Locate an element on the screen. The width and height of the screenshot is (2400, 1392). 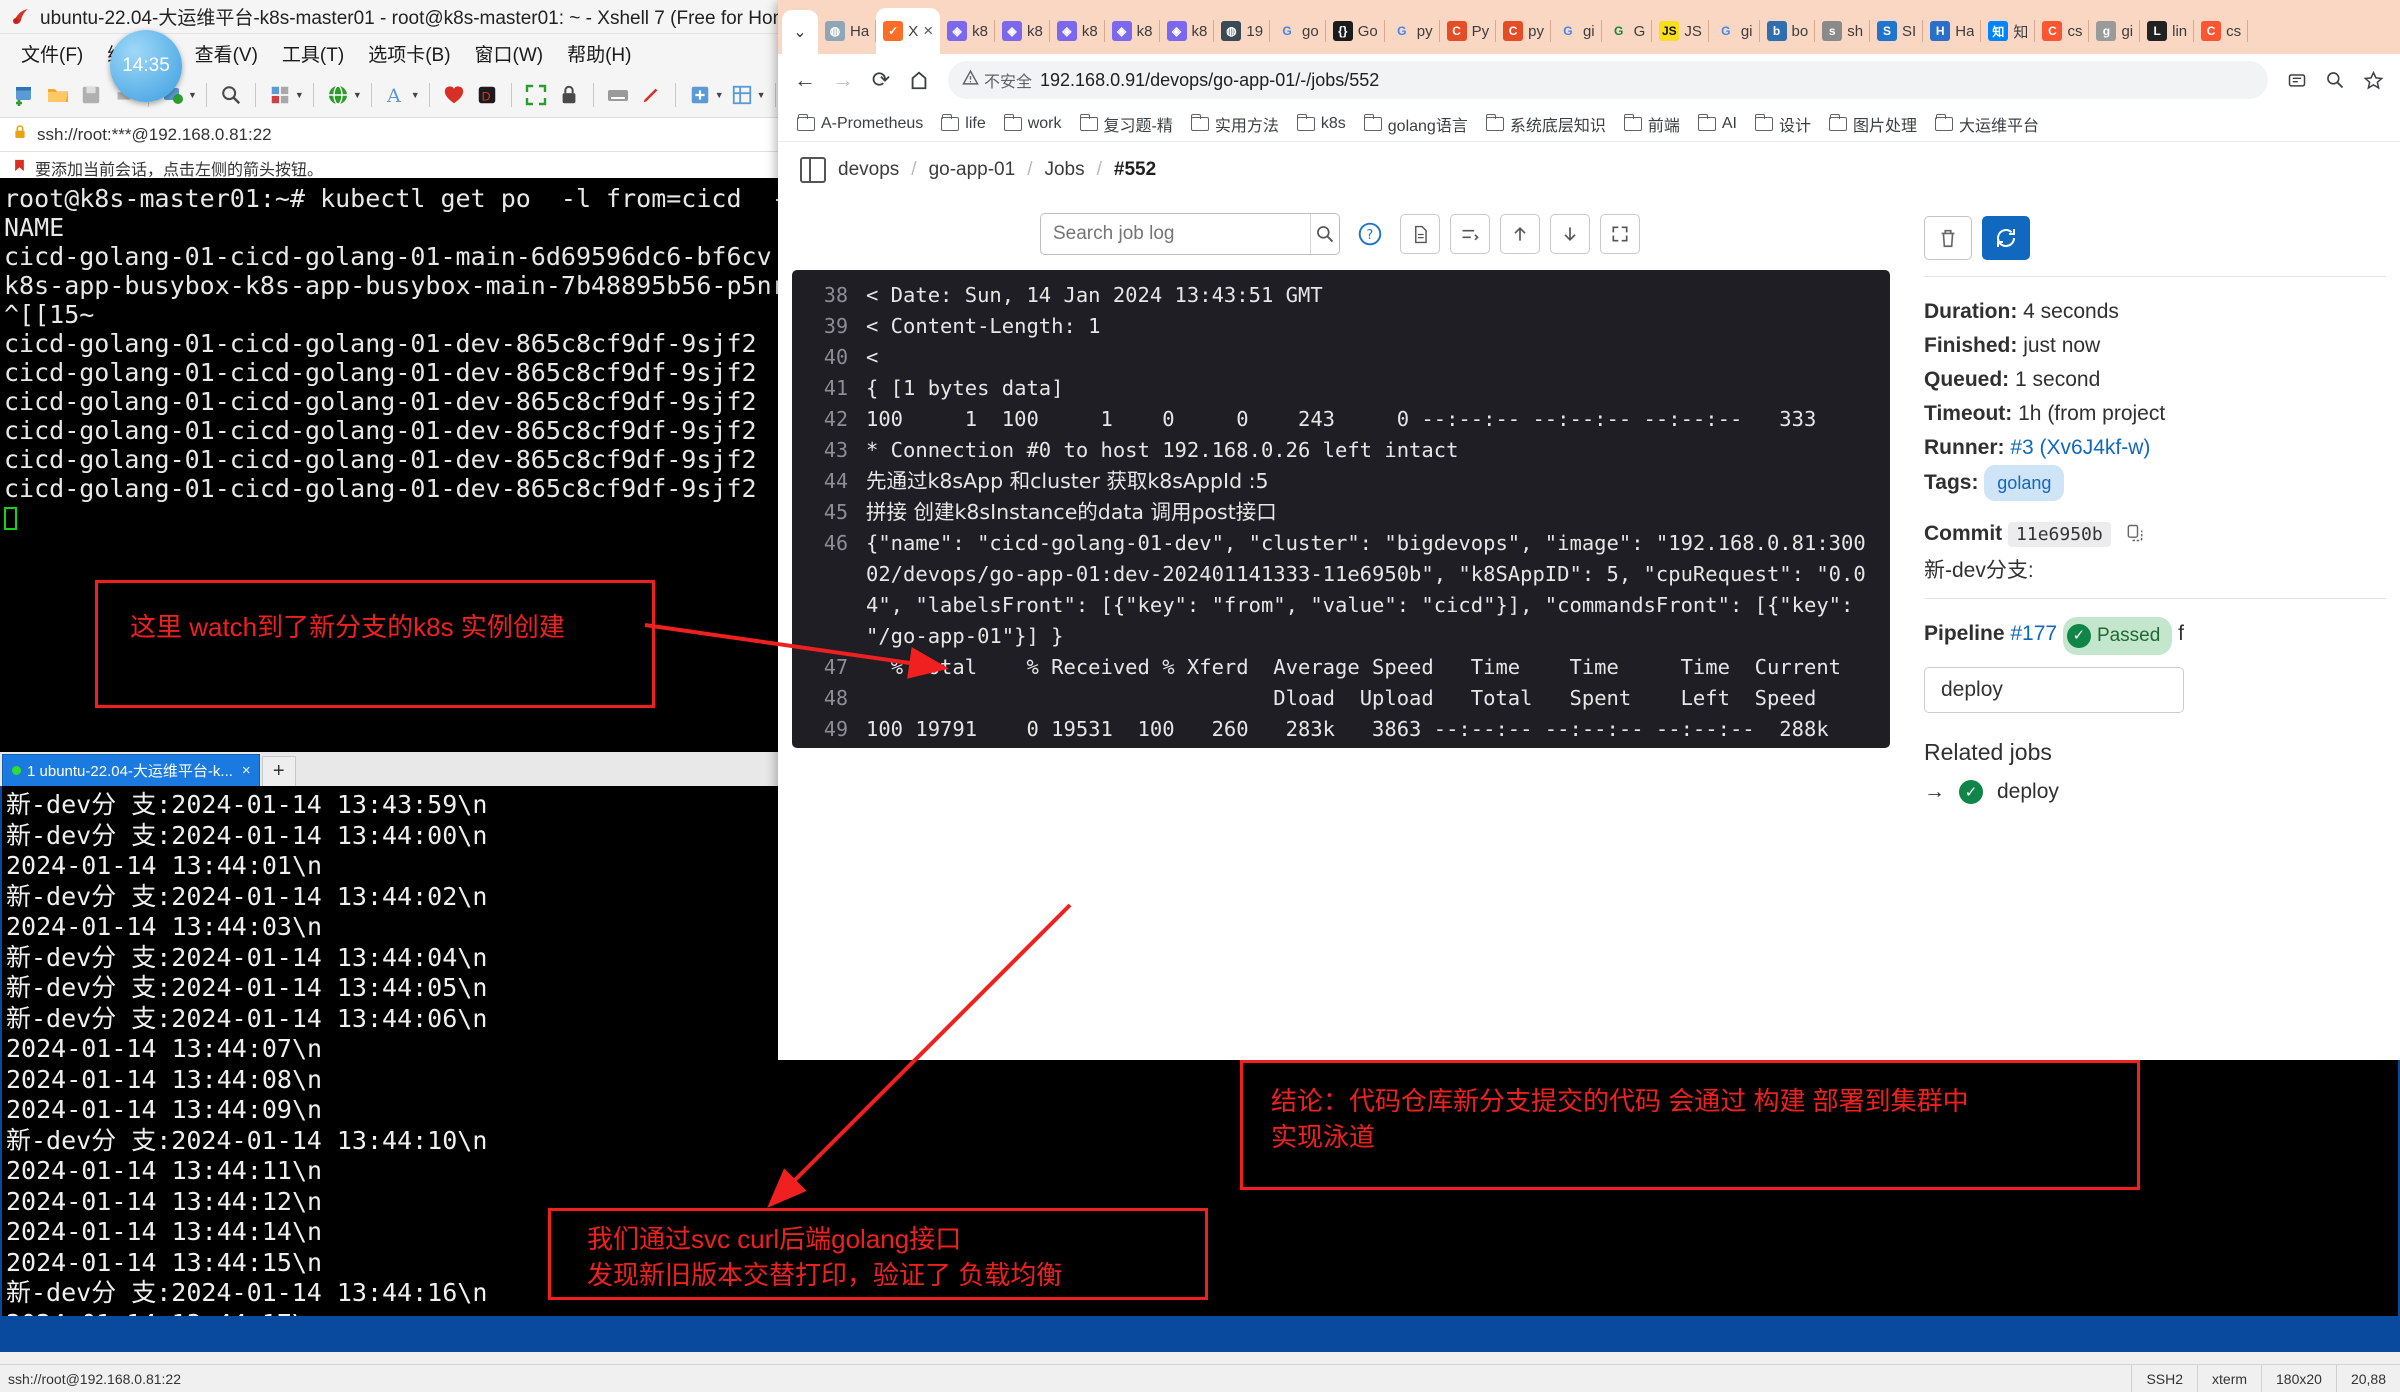
save-icon is located at coordinates (91, 95).